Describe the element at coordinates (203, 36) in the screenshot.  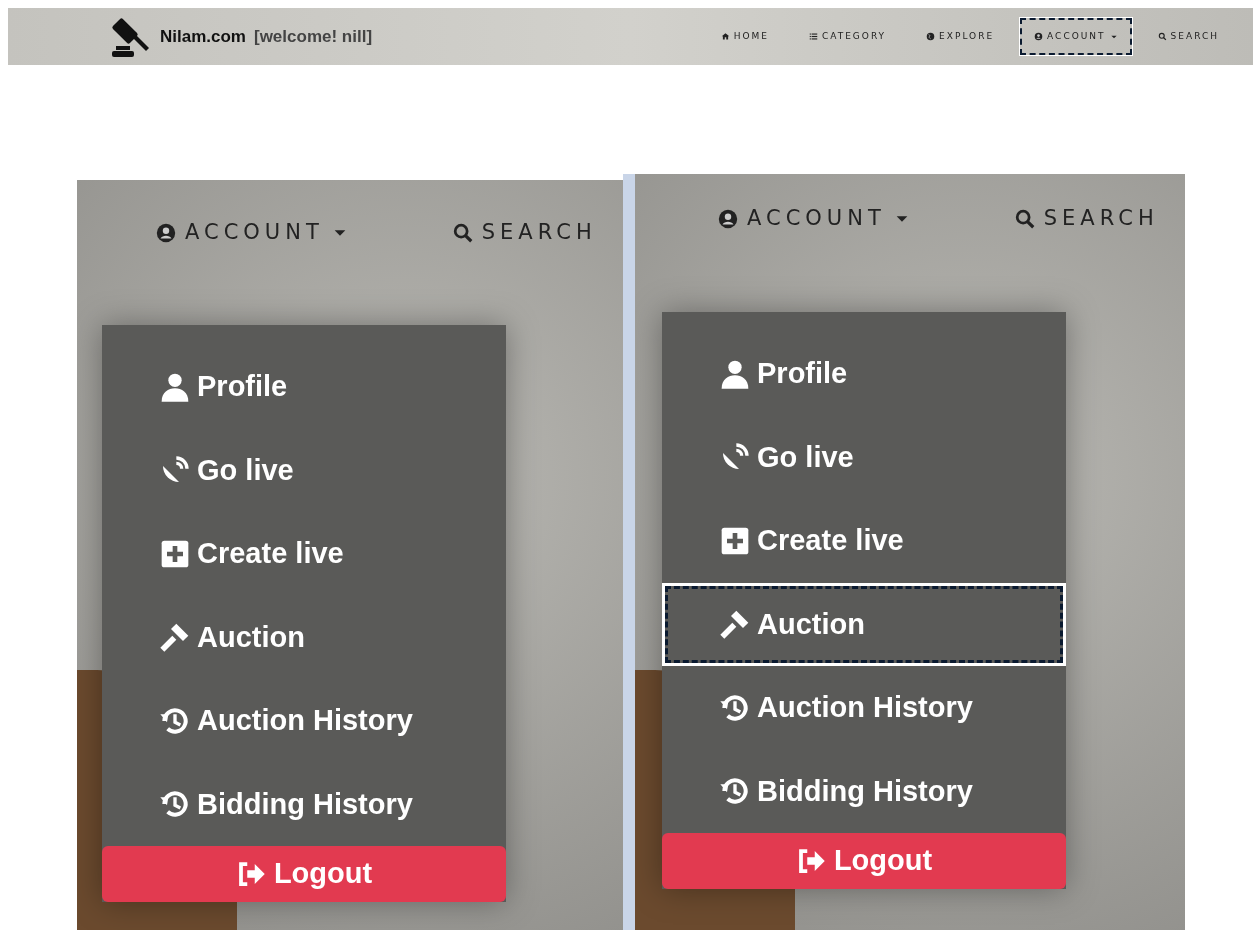
I see `site-brand: Nilam.com` at that location.